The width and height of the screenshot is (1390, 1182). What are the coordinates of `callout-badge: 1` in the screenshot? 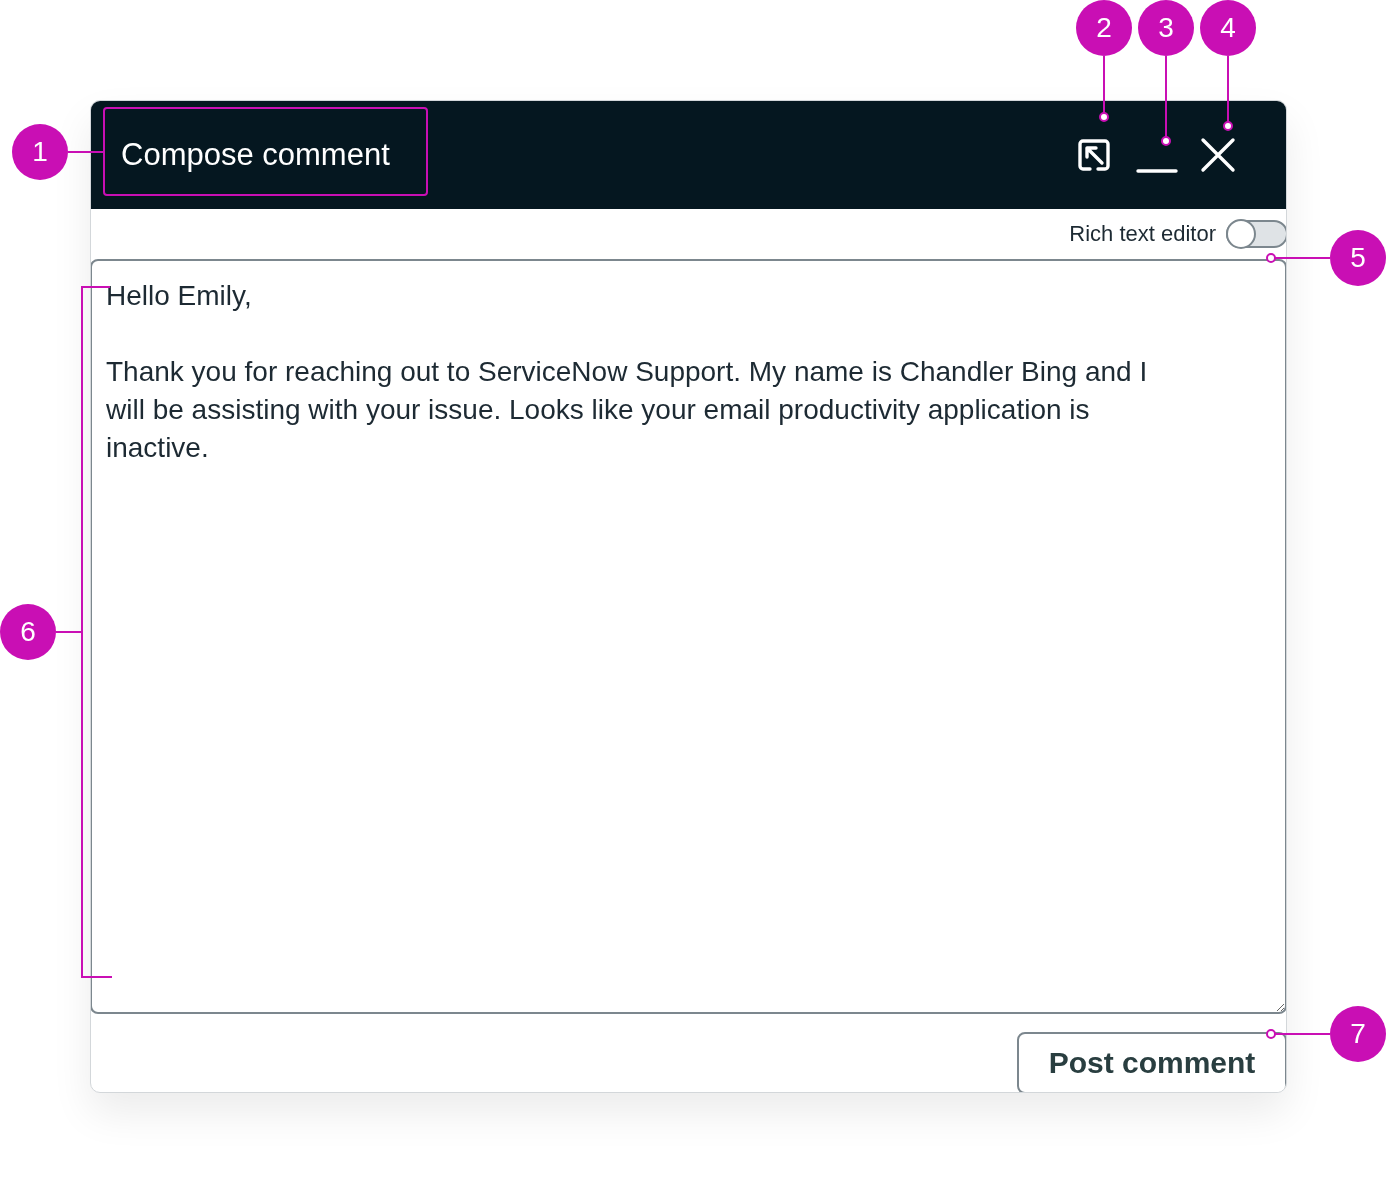 It's located at (40, 152).